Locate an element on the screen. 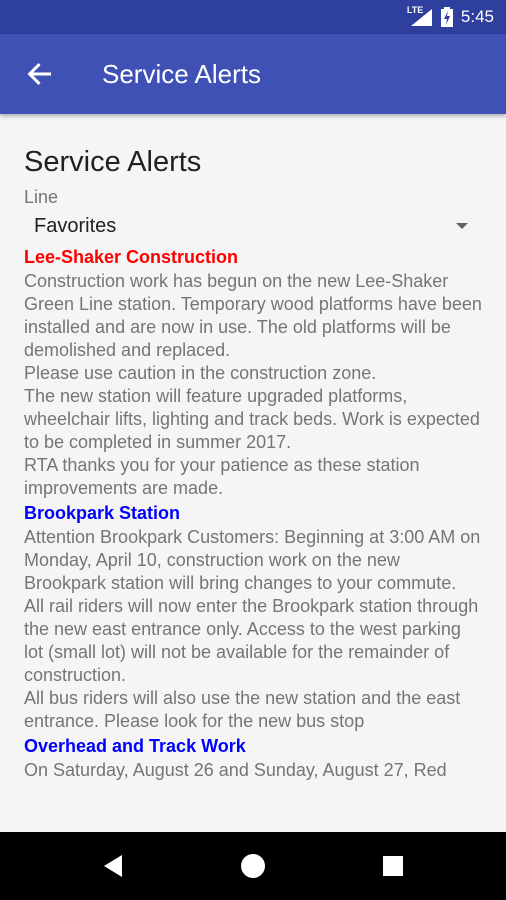 The image size is (506, 900). battery-icon is located at coordinates (446, 17).